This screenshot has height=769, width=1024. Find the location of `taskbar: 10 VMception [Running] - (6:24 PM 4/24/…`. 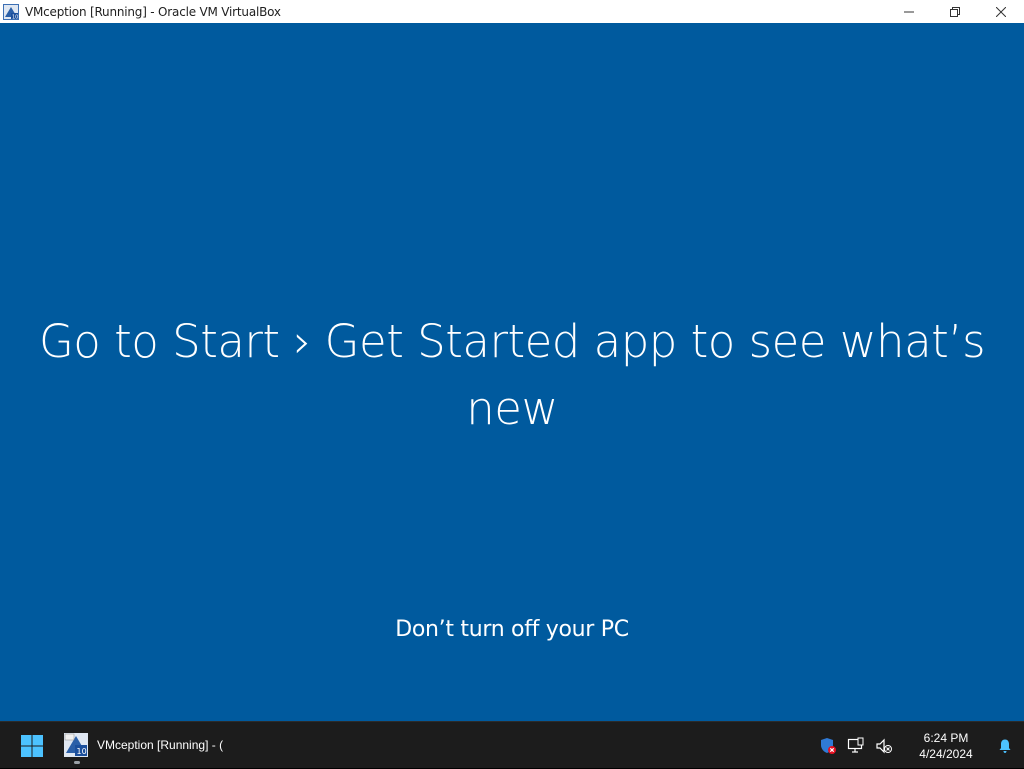

taskbar: 10 VMception [Running] - (6:24 PM 4/24/… is located at coordinates (512, 744).